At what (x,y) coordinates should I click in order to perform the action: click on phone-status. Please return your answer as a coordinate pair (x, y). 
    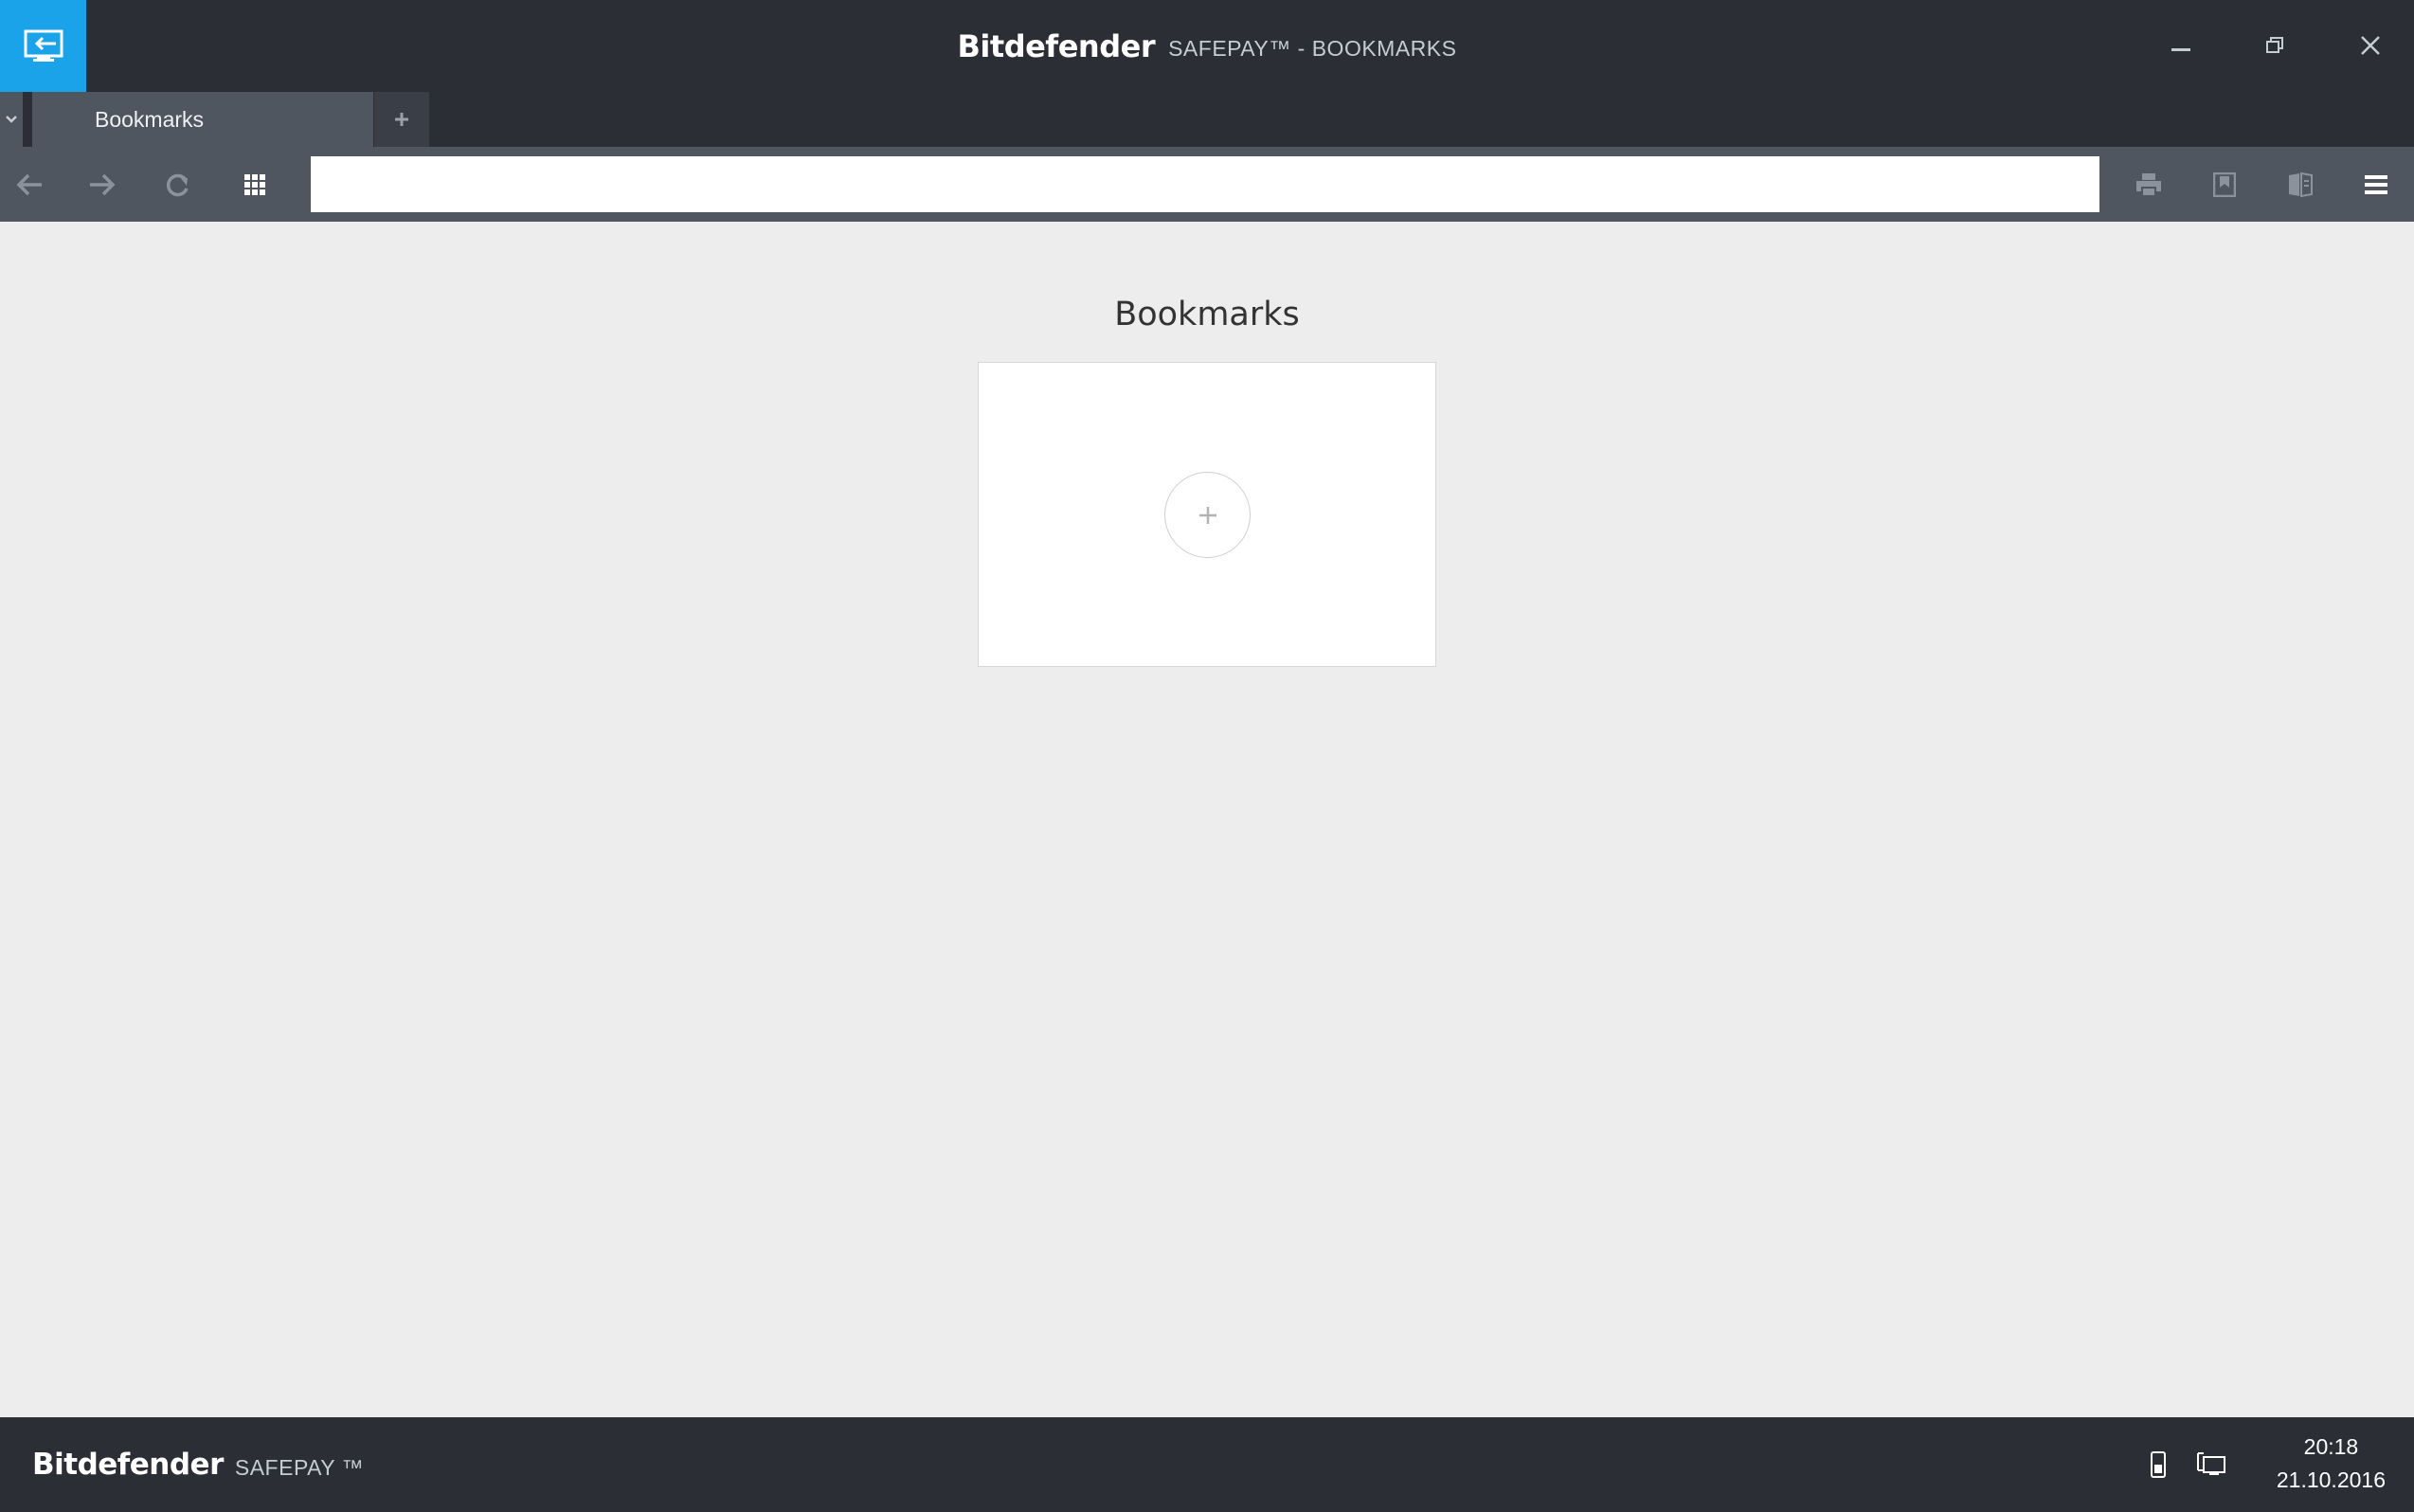
    Looking at the image, I should click on (2158, 1465).